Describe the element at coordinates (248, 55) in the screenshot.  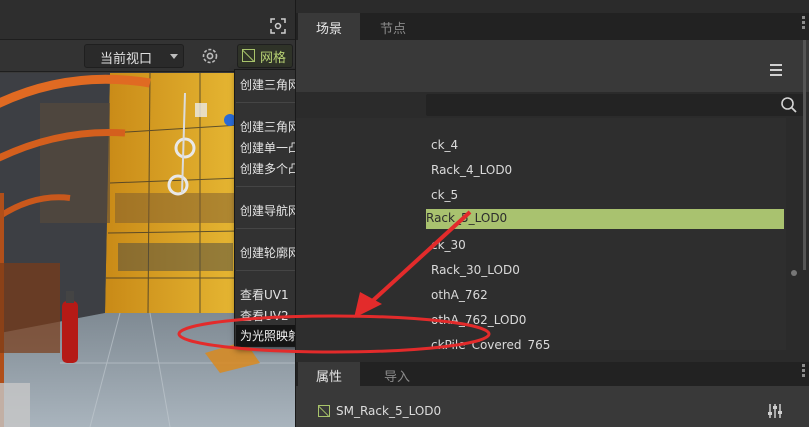
I see `mesh-icon` at that location.